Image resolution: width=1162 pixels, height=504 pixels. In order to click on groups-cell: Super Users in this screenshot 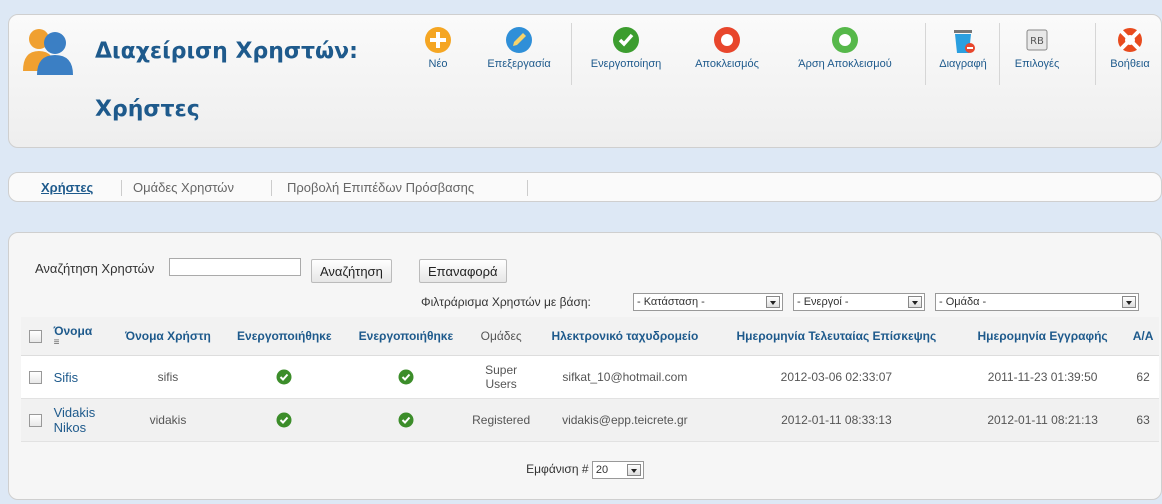, I will do `click(501, 377)`.